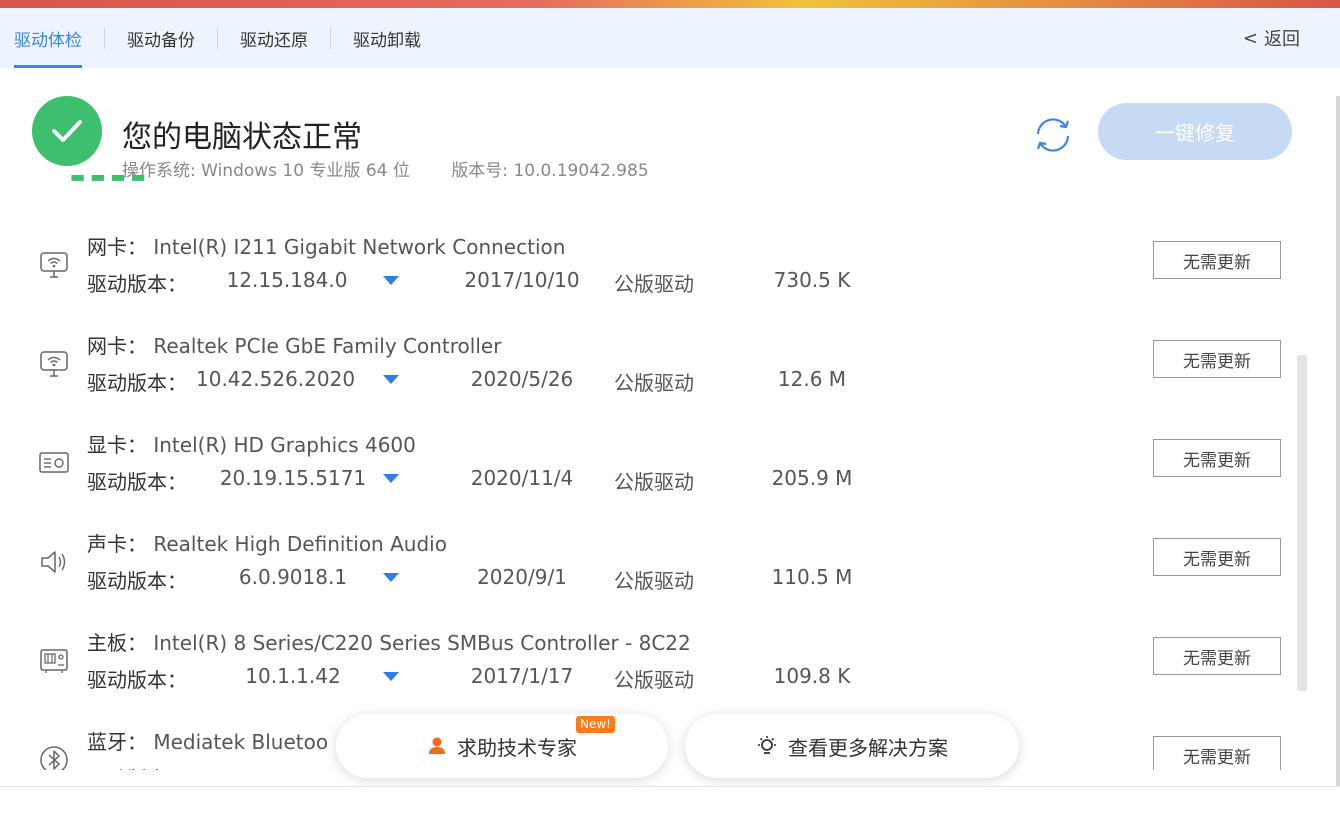 This screenshot has height=814, width=1340. I want to click on new-badge: New!, so click(595, 724).